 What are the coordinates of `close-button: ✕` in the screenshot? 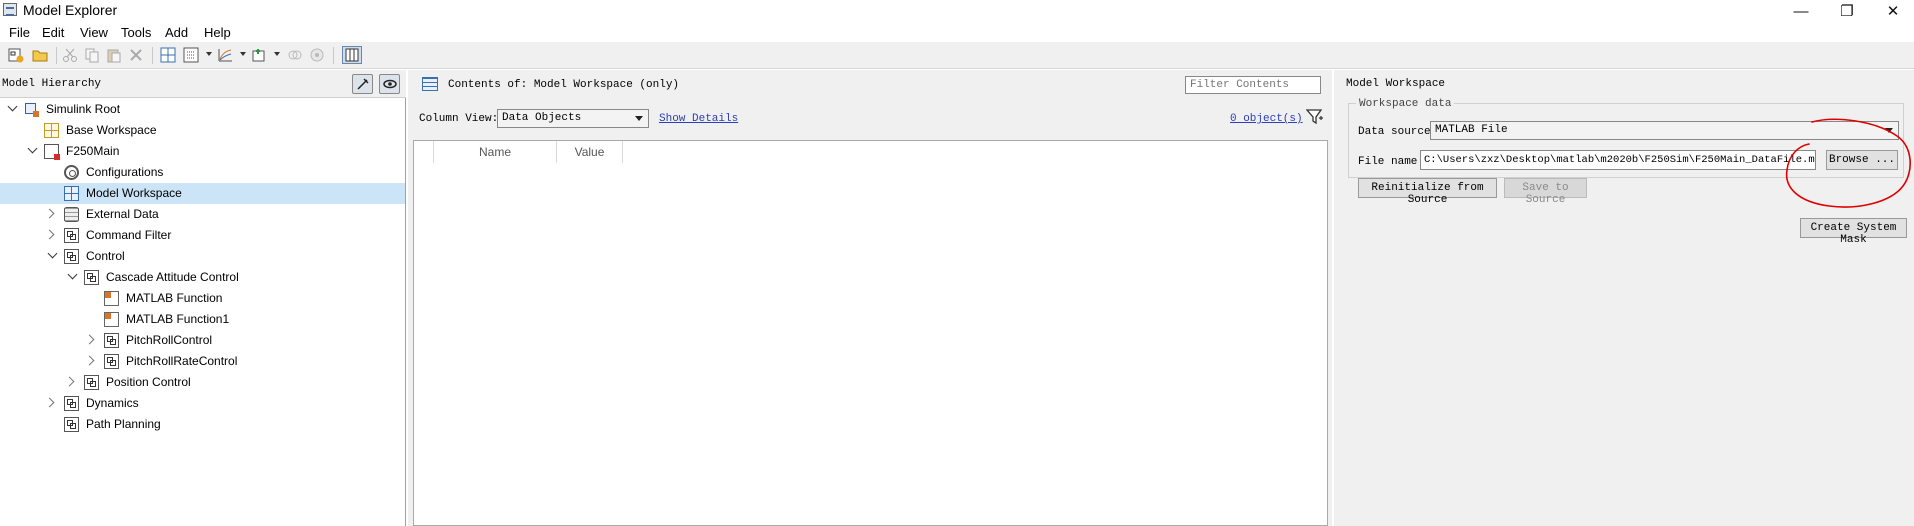 It's located at (1892, 11).